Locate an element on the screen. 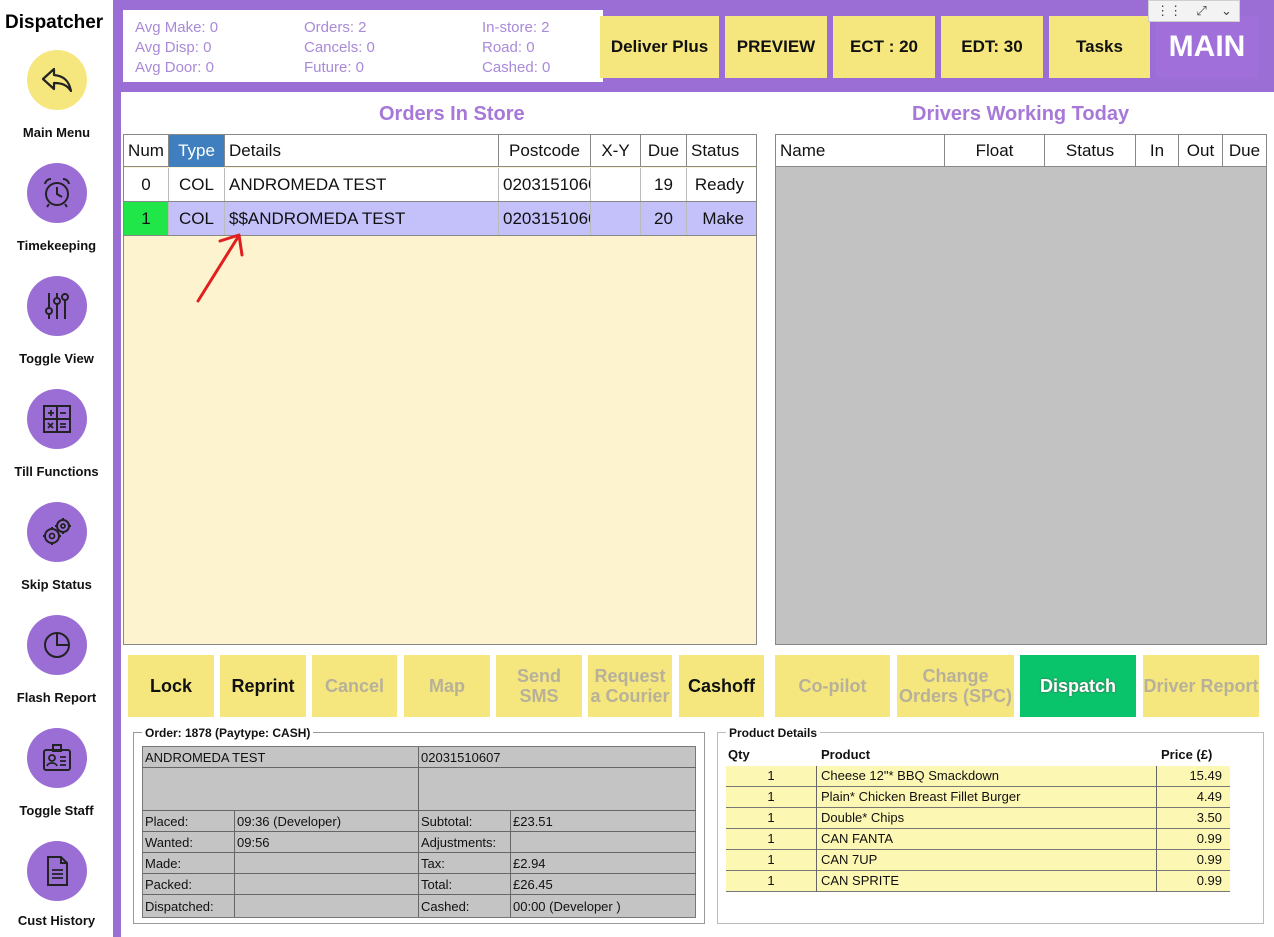 The height and width of the screenshot is (937, 1274). stat-cancels: Cancels: 0 is located at coordinates (339, 47).